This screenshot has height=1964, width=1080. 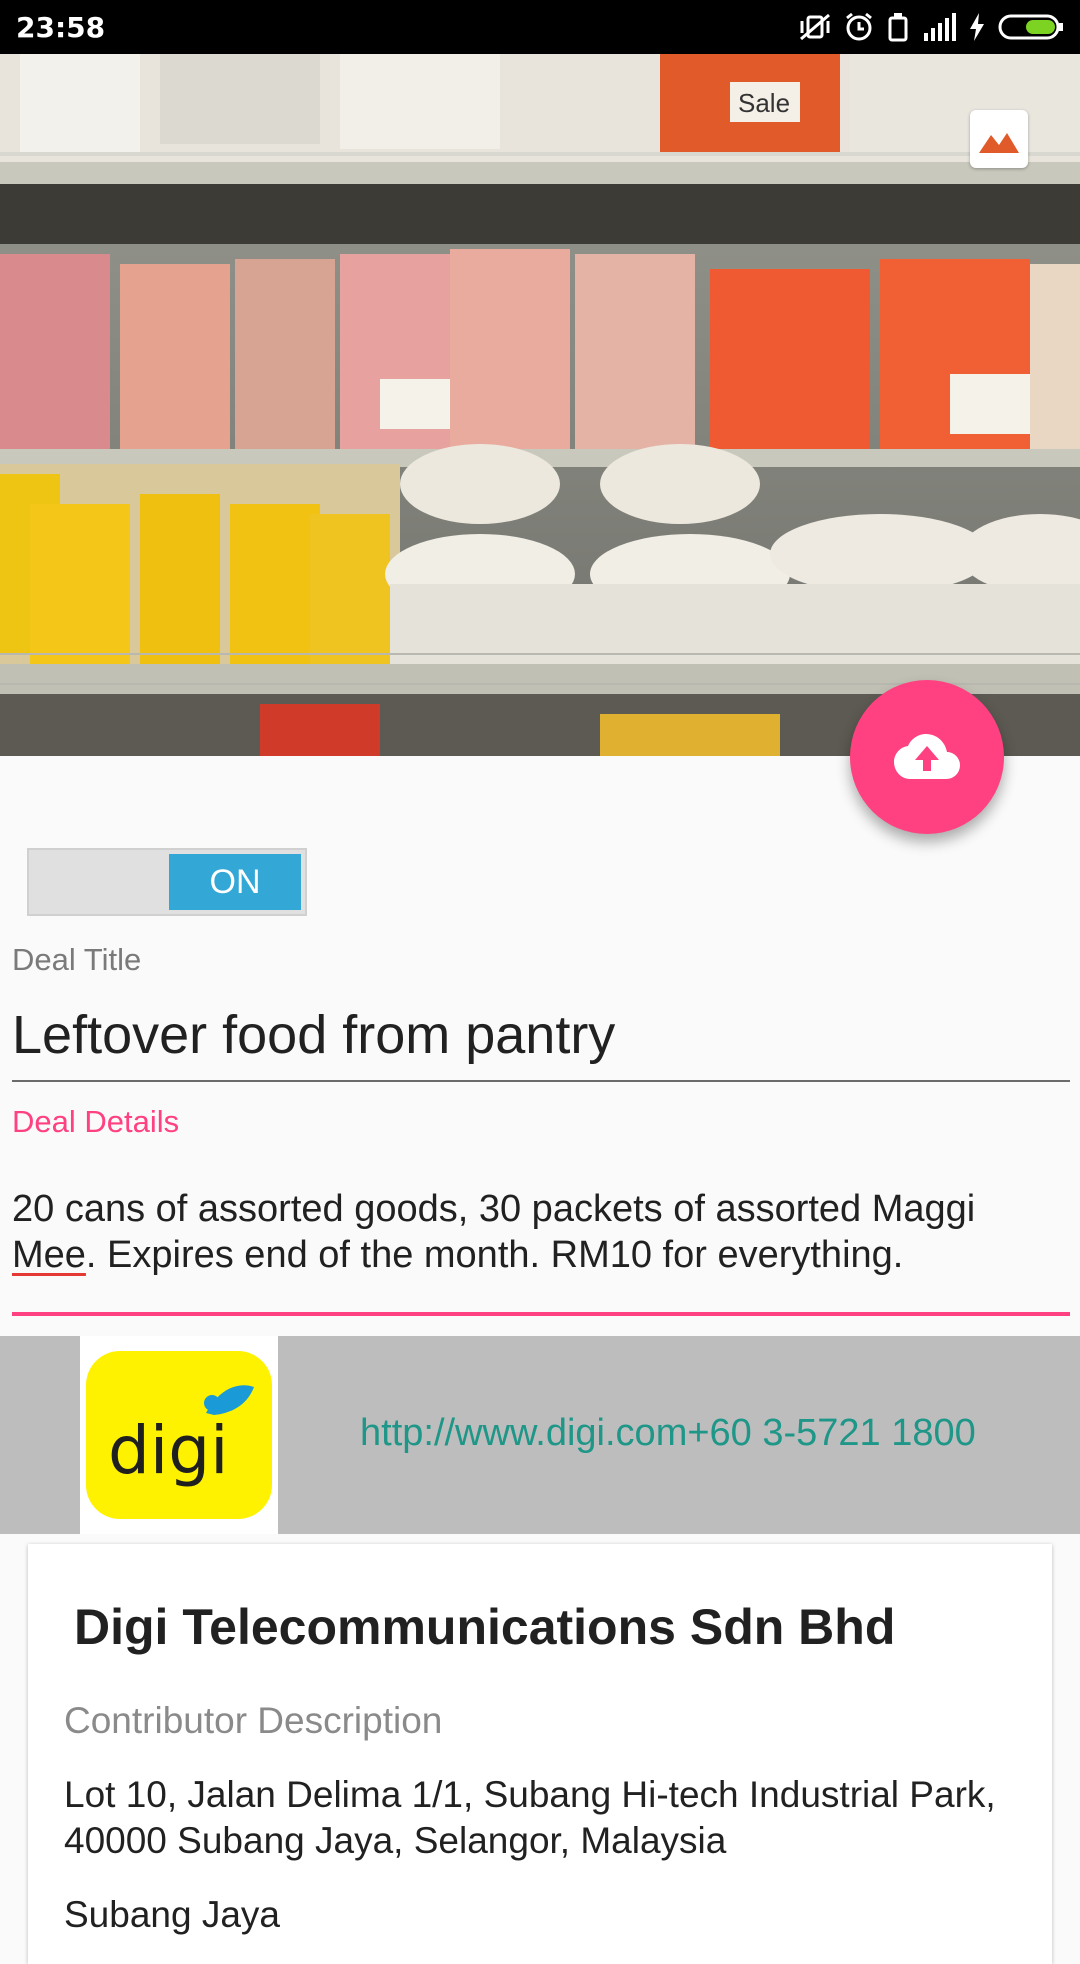 What do you see at coordinates (815, 27) in the screenshot?
I see `mute-vibrate-icon` at bounding box center [815, 27].